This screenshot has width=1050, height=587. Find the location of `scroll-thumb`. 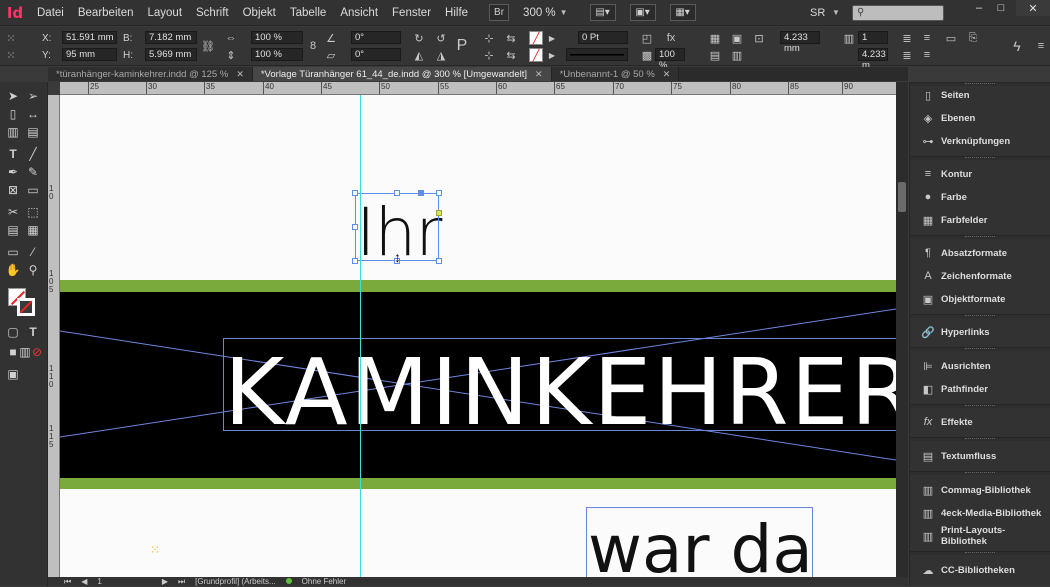

scroll-thumb is located at coordinates (902, 197).